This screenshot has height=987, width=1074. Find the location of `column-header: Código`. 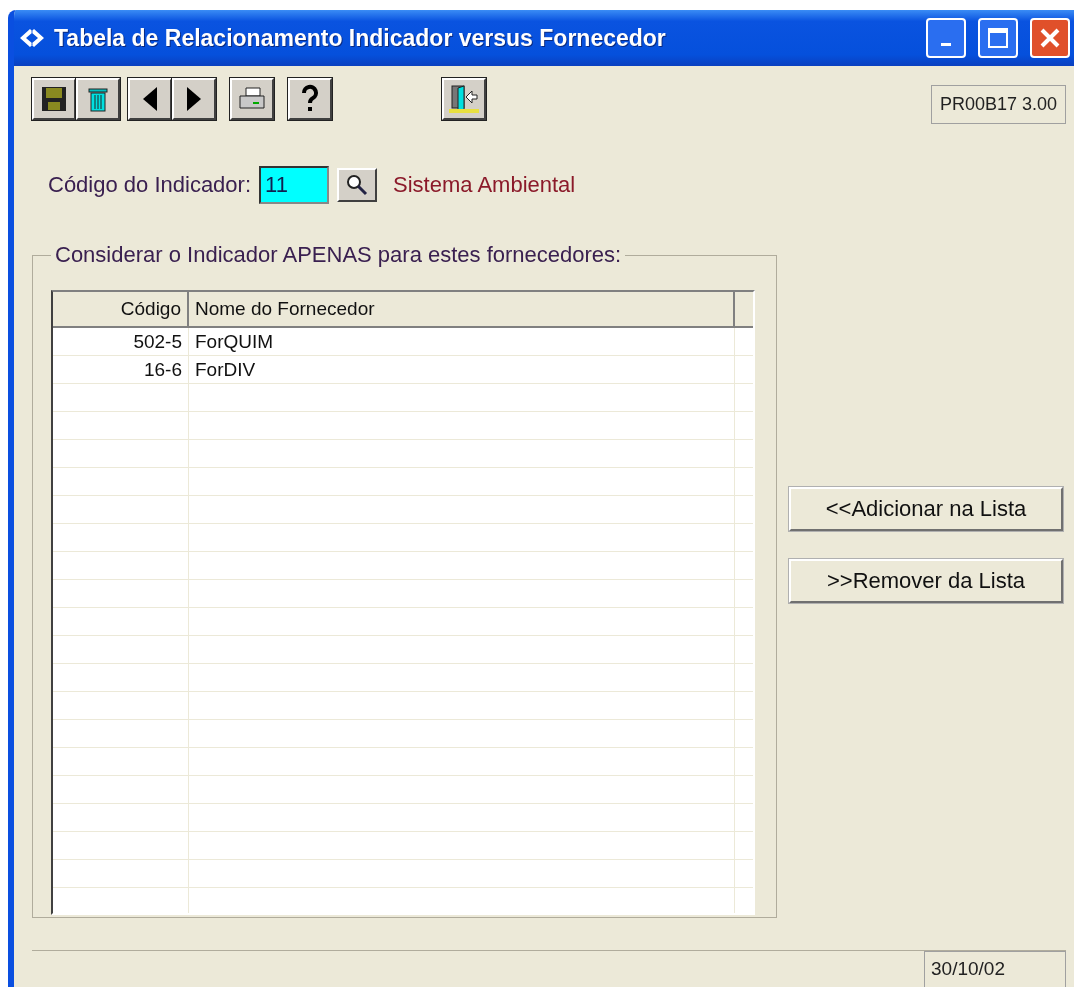

column-header: Código is located at coordinates (121, 309).